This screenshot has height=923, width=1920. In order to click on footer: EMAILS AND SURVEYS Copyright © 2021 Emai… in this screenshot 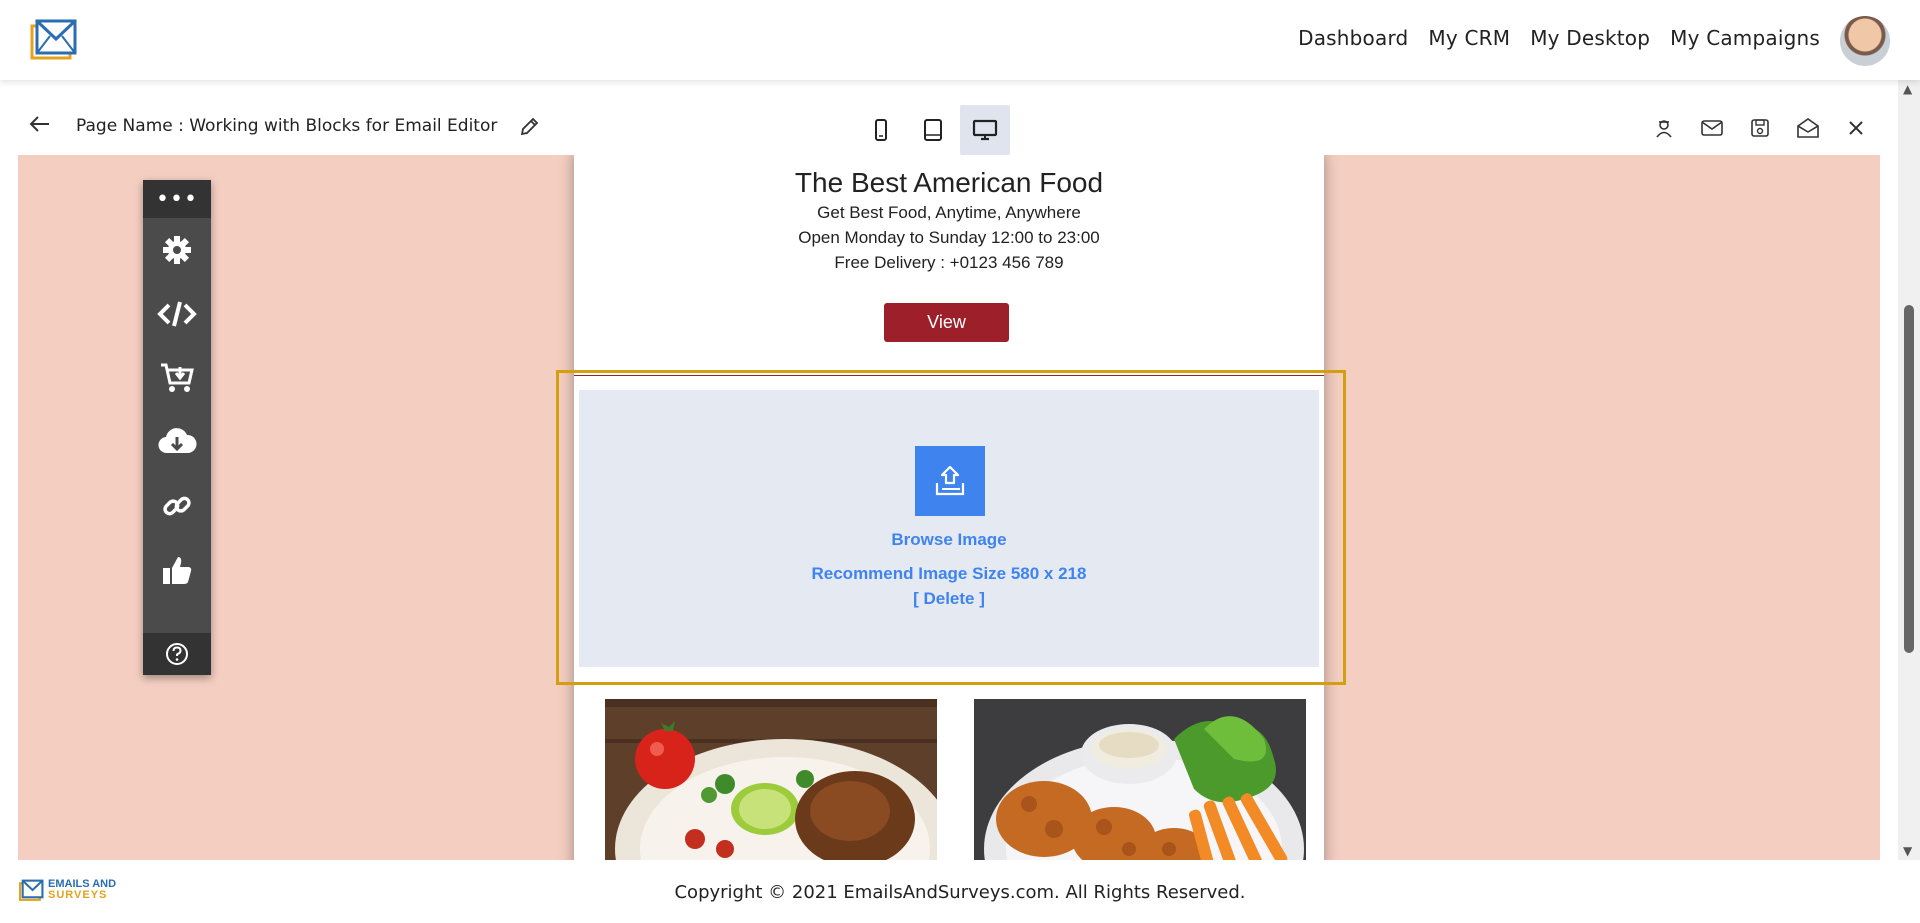, I will do `click(960, 891)`.